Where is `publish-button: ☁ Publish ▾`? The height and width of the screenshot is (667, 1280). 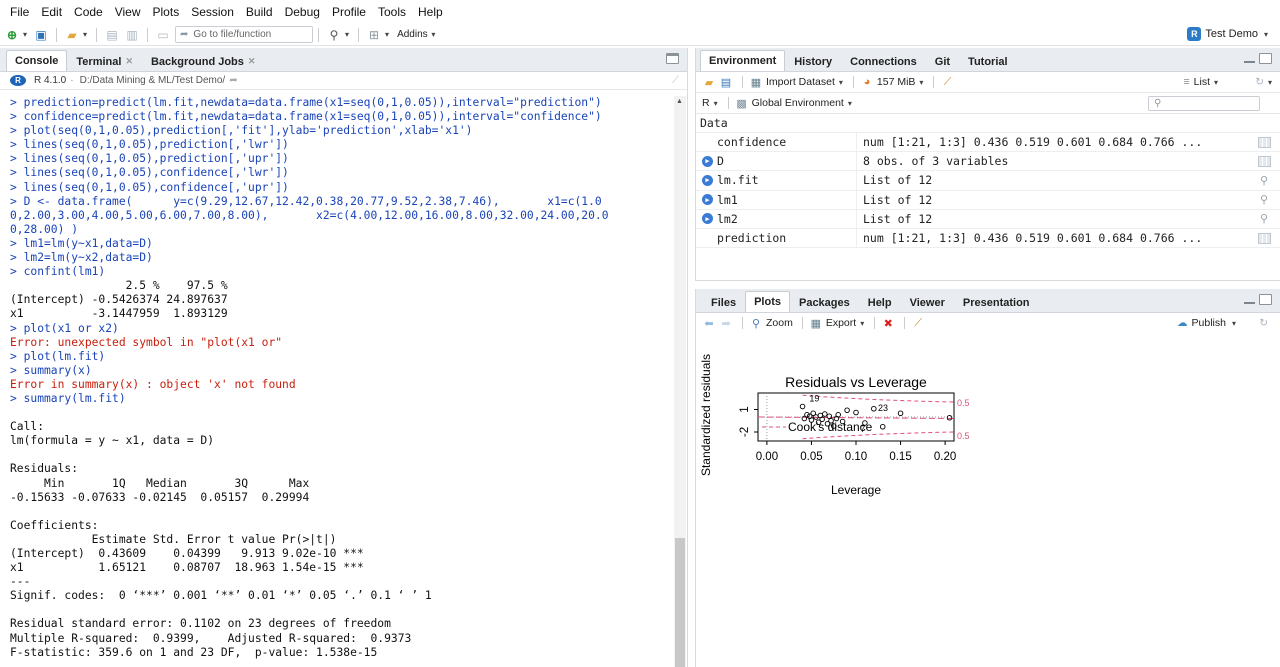
publish-button: ☁ Publish ▾ is located at coordinates (1208, 323).